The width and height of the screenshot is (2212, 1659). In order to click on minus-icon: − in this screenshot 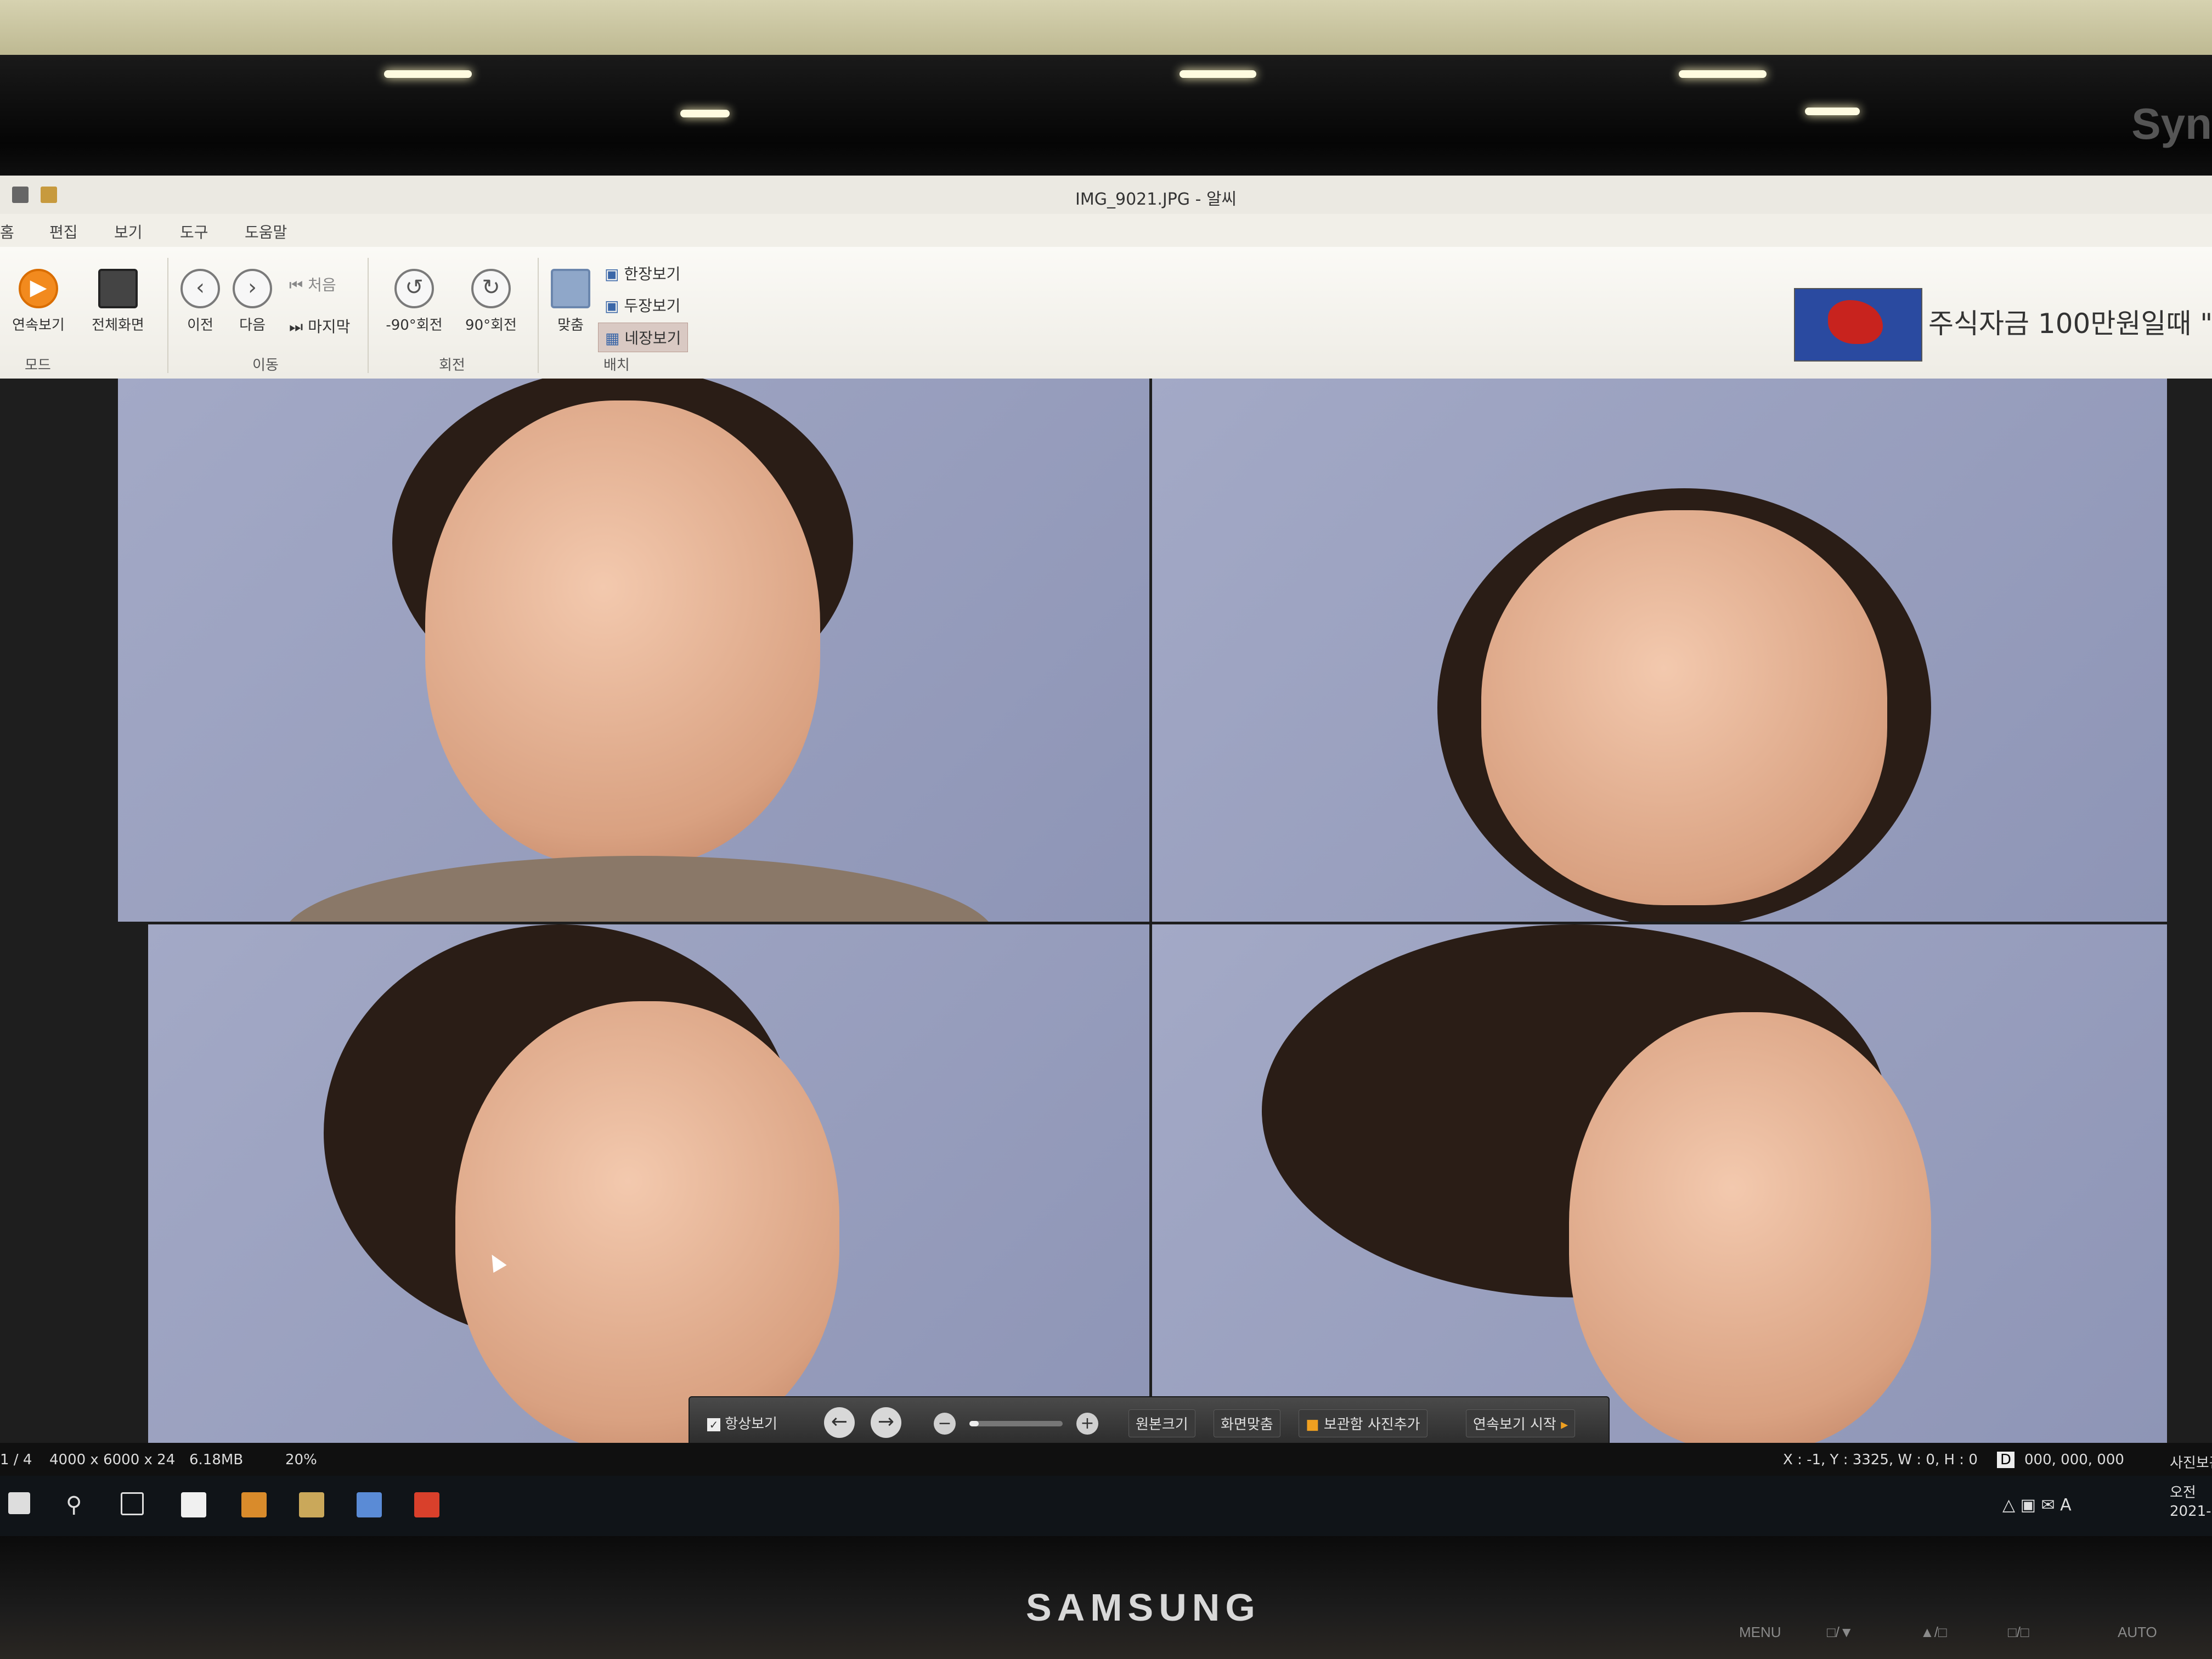, I will do `click(945, 1424)`.